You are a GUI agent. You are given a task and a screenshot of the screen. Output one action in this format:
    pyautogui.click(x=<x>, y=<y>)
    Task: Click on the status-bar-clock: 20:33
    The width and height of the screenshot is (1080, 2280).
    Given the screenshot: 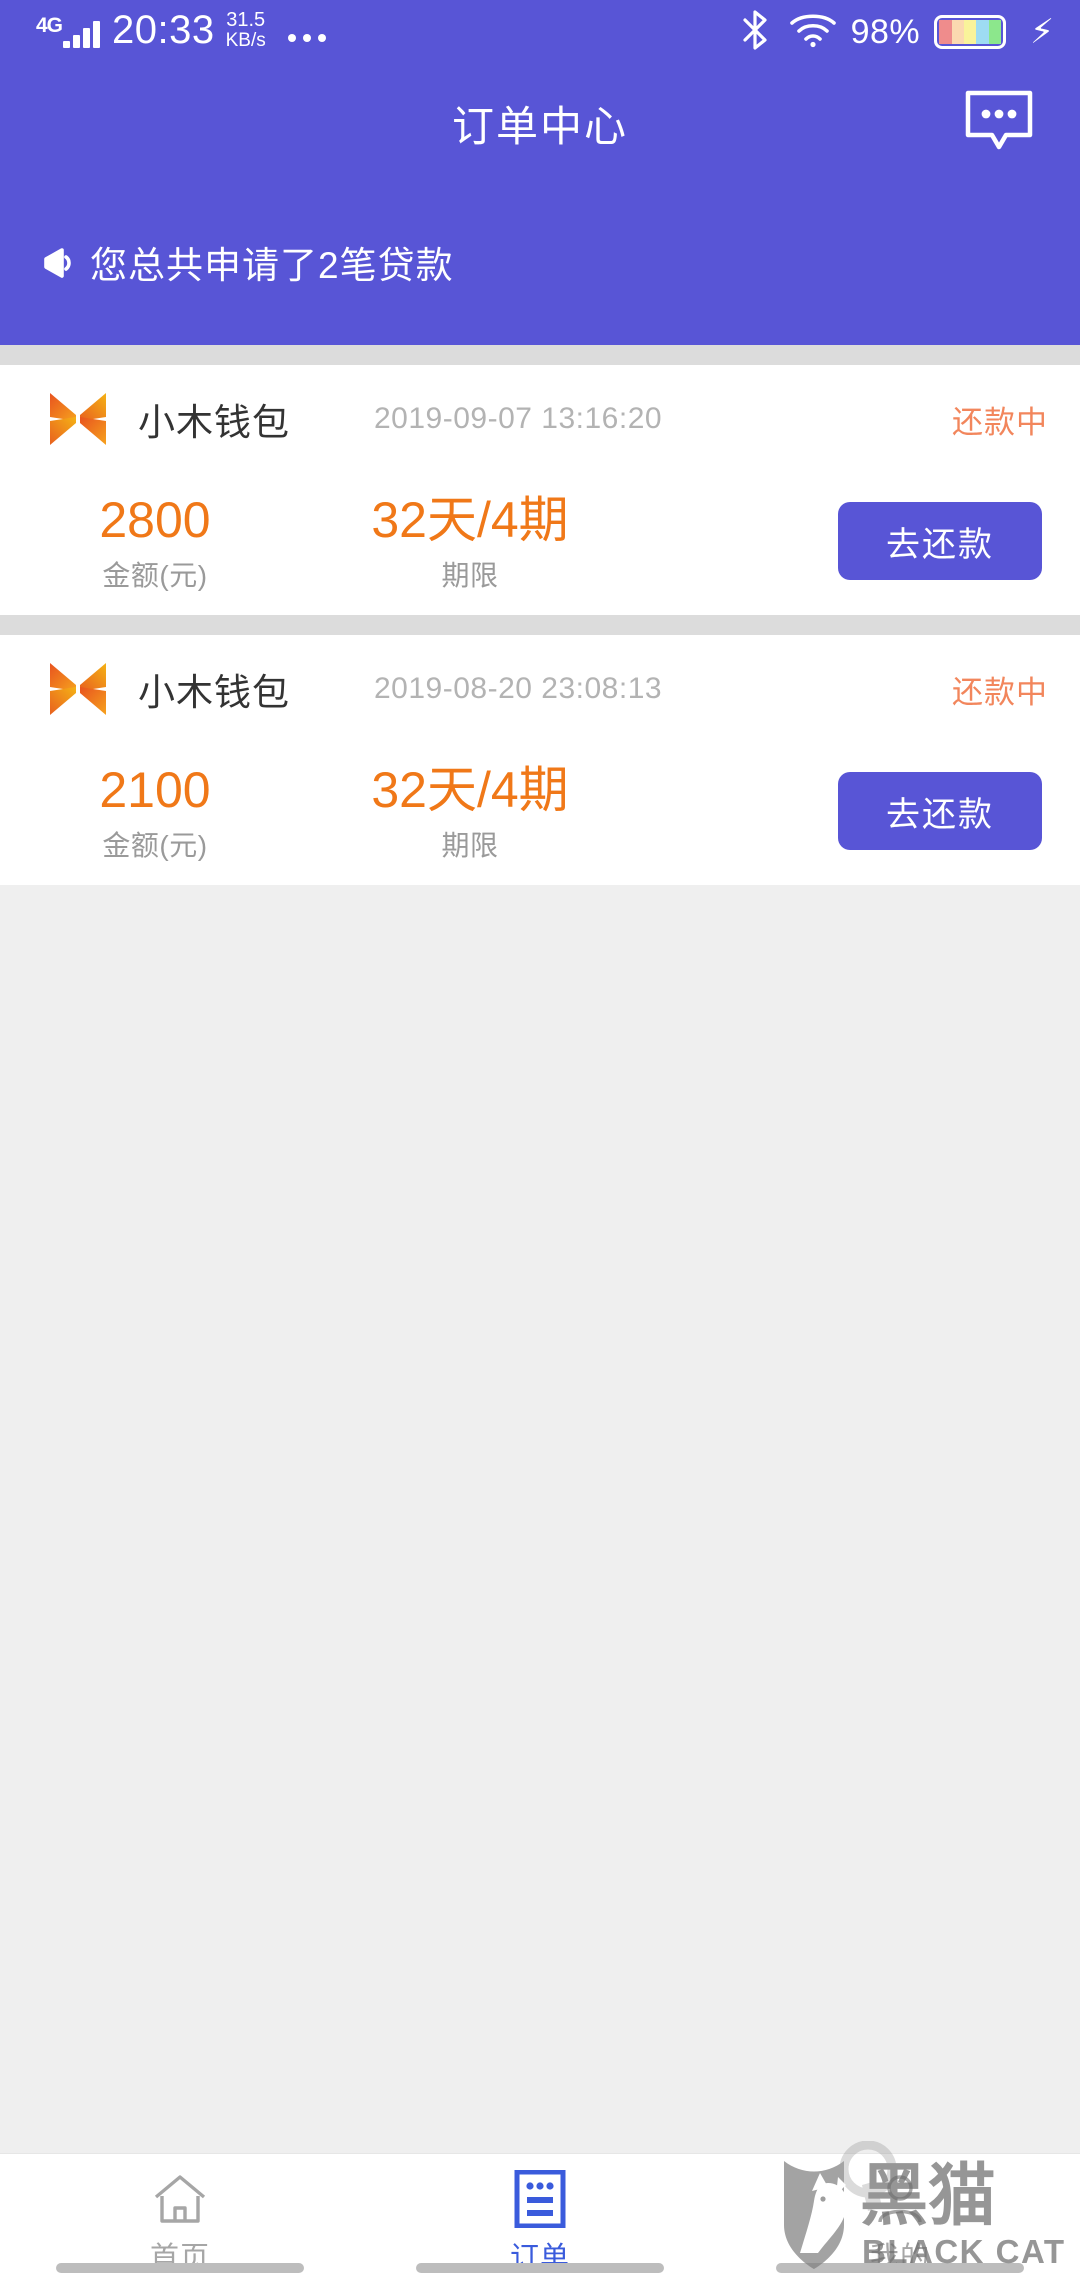 What is the action you would take?
    pyautogui.click(x=163, y=30)
    